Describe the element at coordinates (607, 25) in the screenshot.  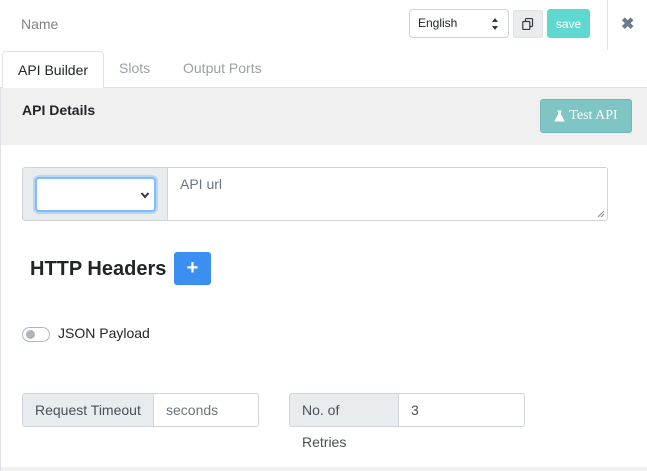
I see `divider` at that location.